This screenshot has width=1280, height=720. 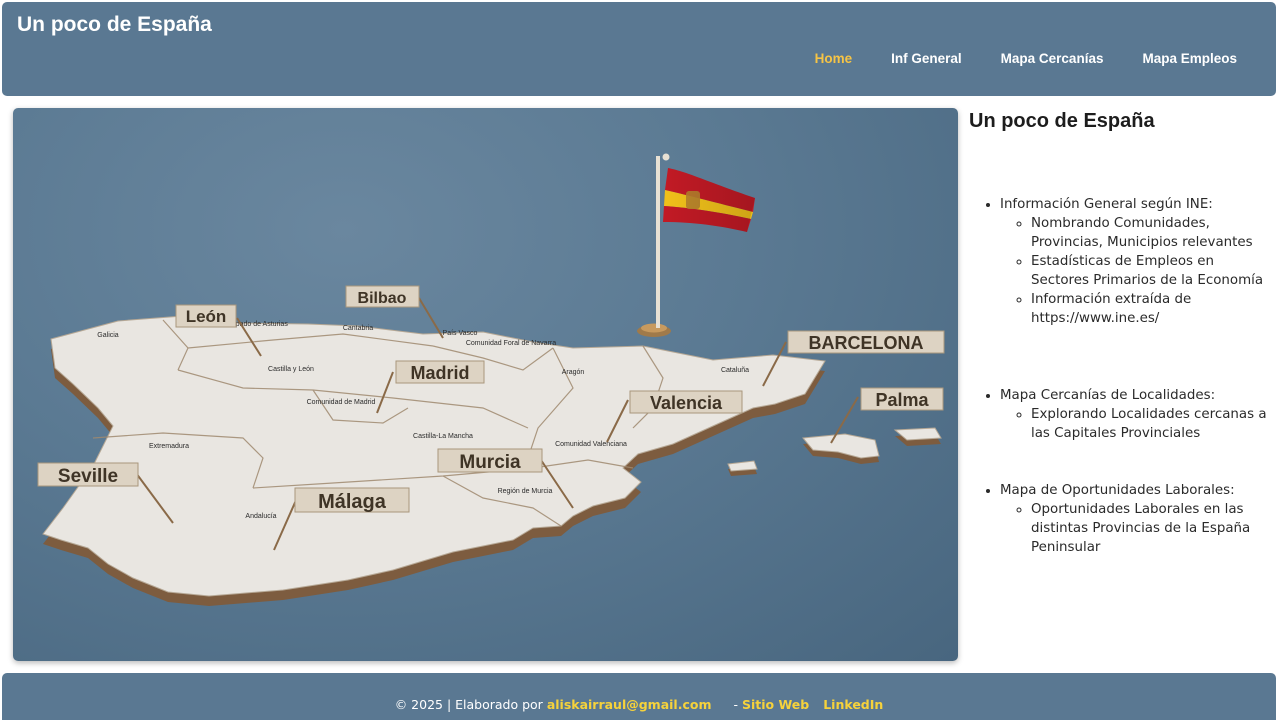 I want to click on list-item-label: Información General según INE:, so click(x=1106, y=204).